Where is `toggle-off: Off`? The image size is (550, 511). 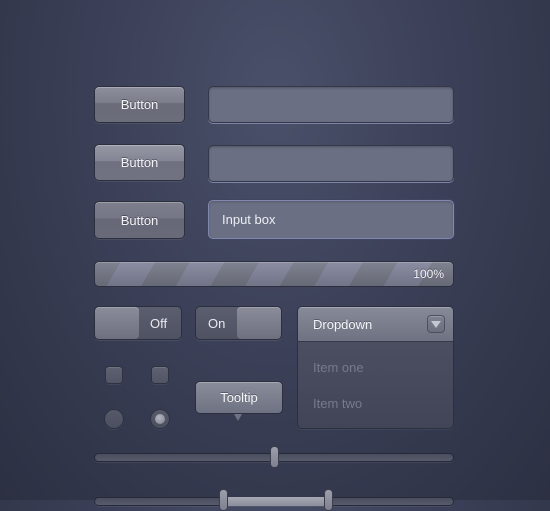 toggle-off: Off is located at coordinates (138, 323).